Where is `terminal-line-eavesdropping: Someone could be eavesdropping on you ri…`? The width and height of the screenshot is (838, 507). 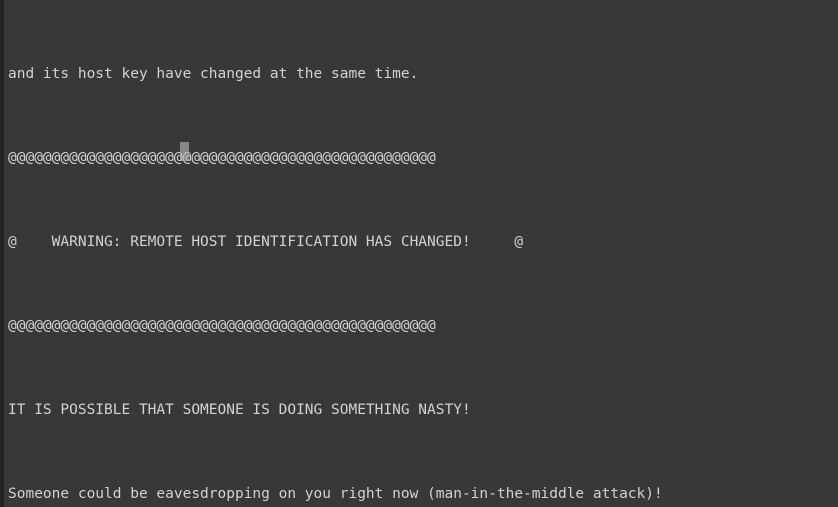 terminal-line-eavesdropping: Someone could be eavesdropping on you ri… is located at coordinates (335, 494).